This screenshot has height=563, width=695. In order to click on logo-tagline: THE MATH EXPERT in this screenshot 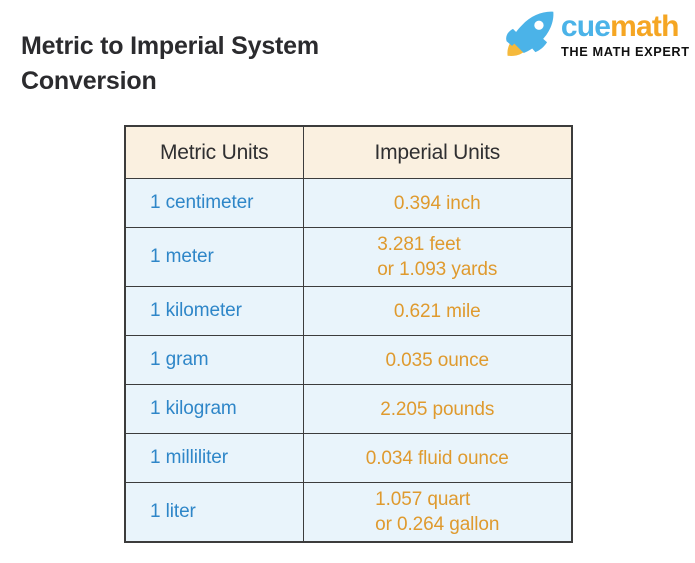, I will do `click(625, 52)`.